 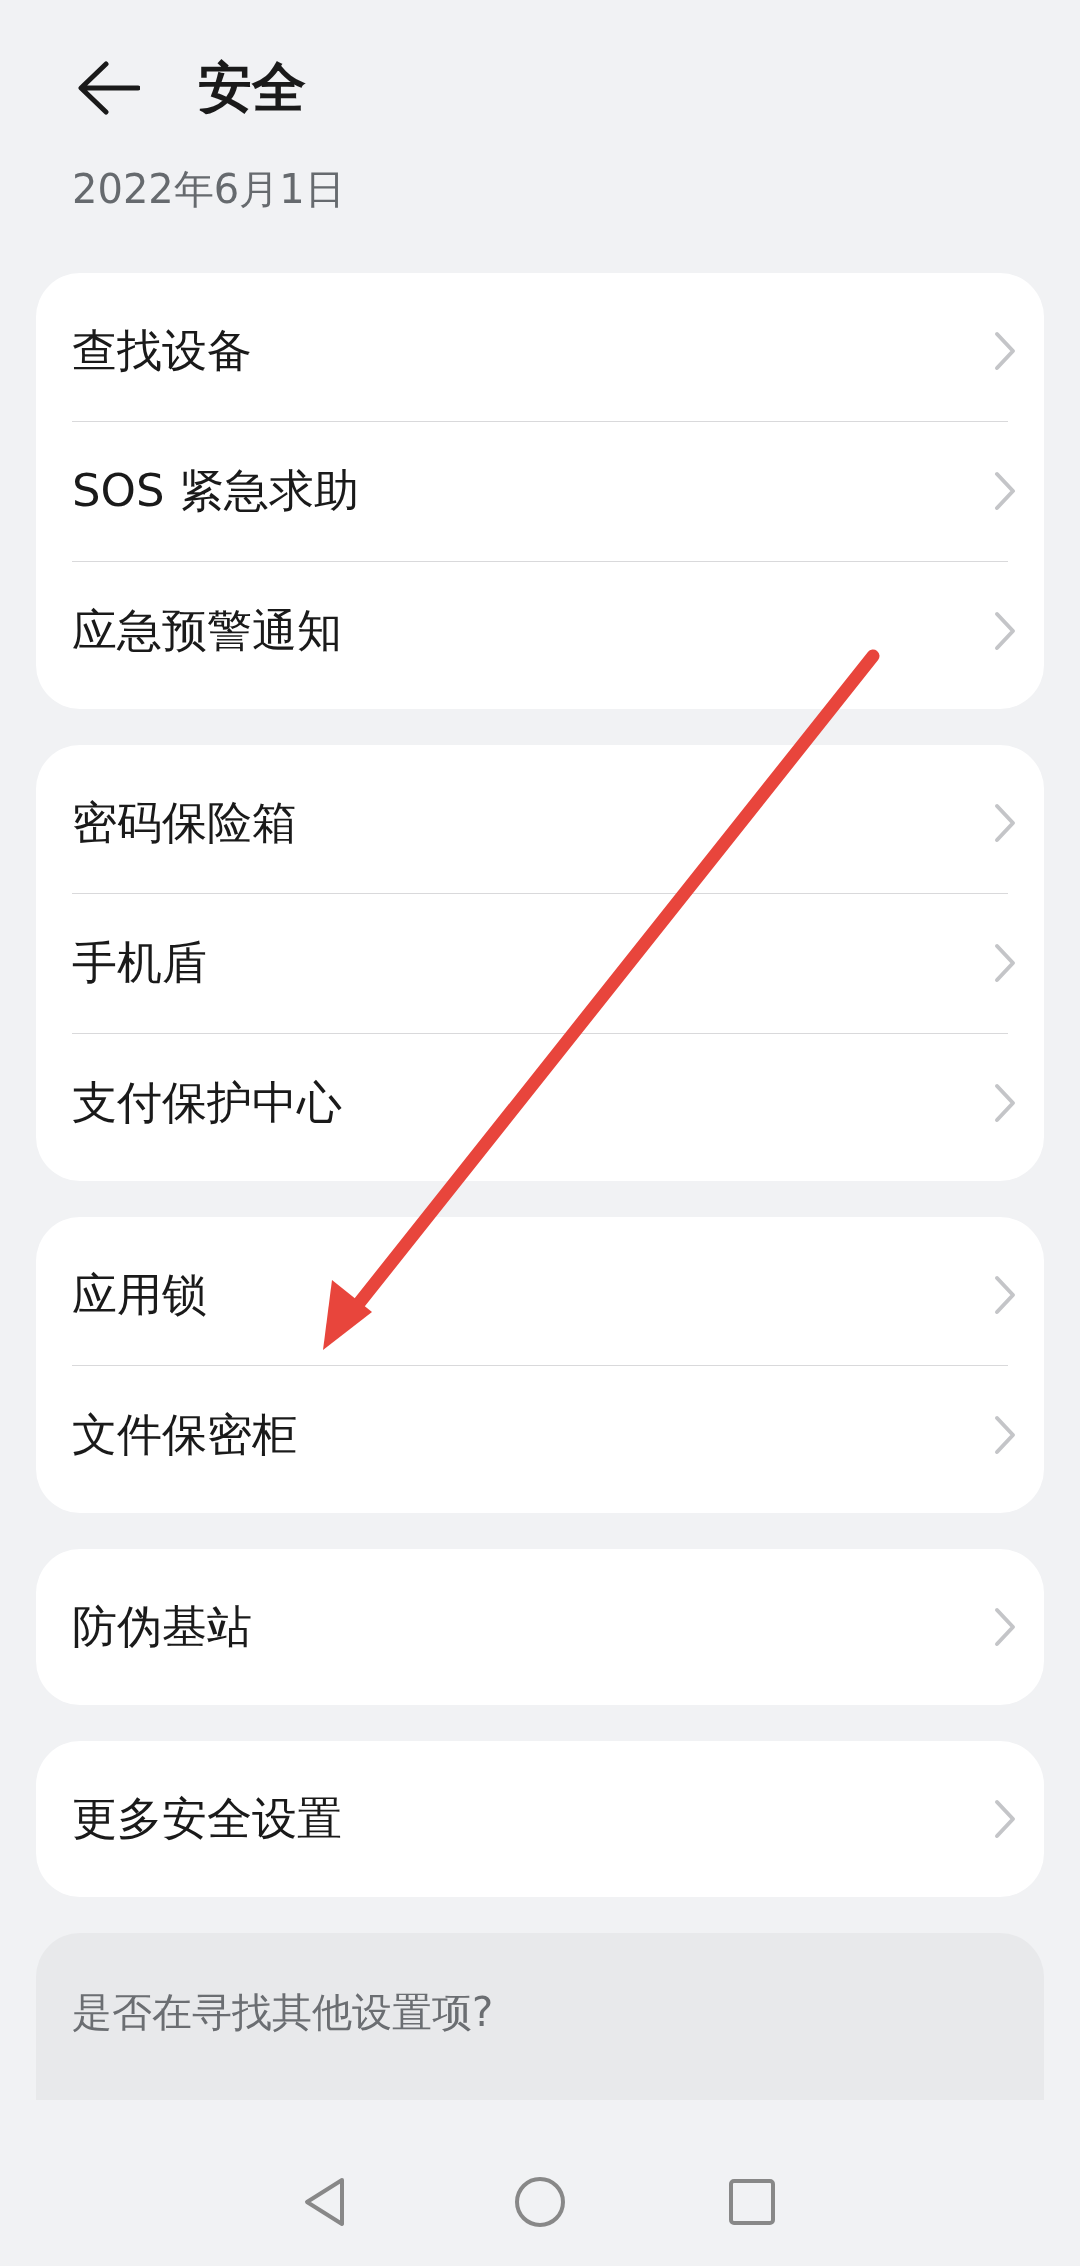 I want to click on settings-row: 应用锁, so click(x=540, y=1295).